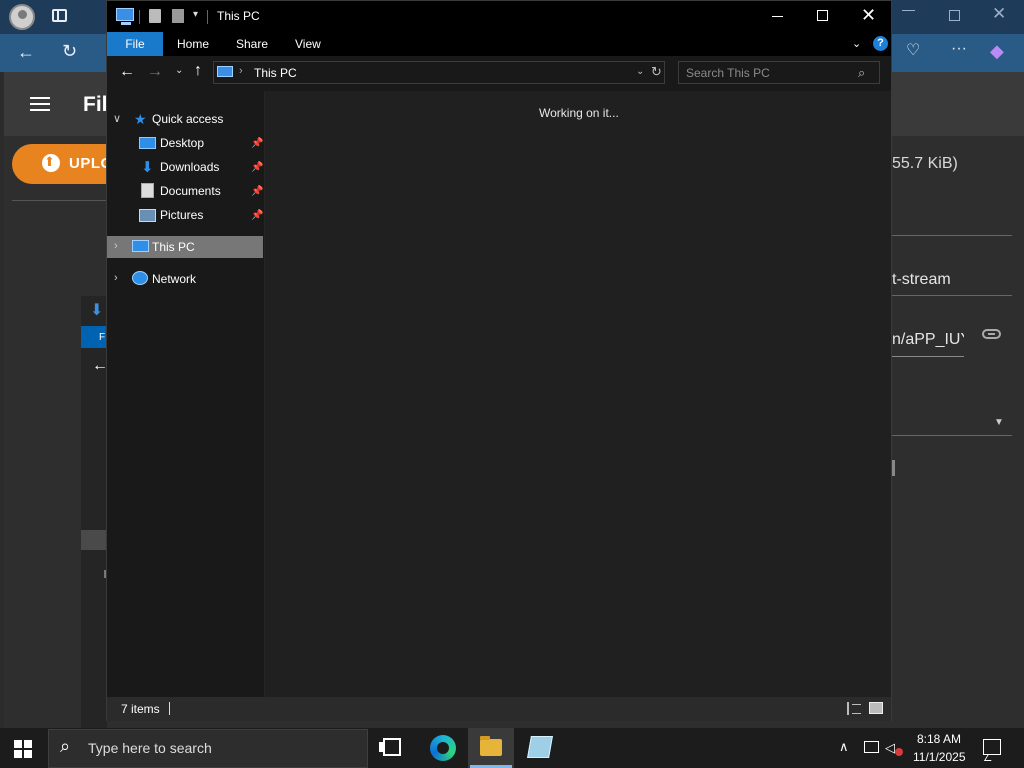 The height and width of the screenshot is (768, 1024). Describe the element at coordinates (127, 72) in the screenshot. I see `back-button: ←` at that location.